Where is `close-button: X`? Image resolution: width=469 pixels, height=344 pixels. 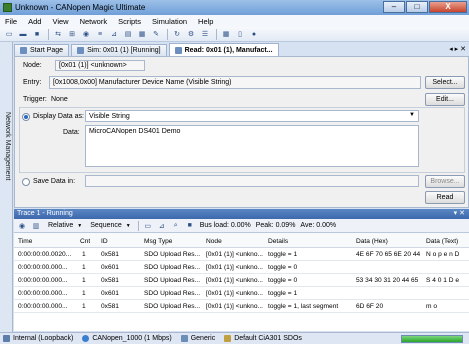
close-button: X is located at coordinates (448, 7).